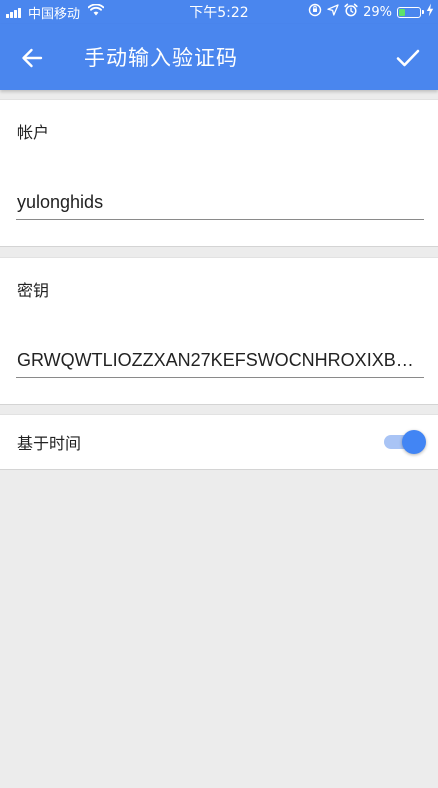 Image resolution: width=438 pixels, height=788 pixels. Describe the element at coordinates (414, 442) in the screenshot. I see `toggle-thumb` at that location.